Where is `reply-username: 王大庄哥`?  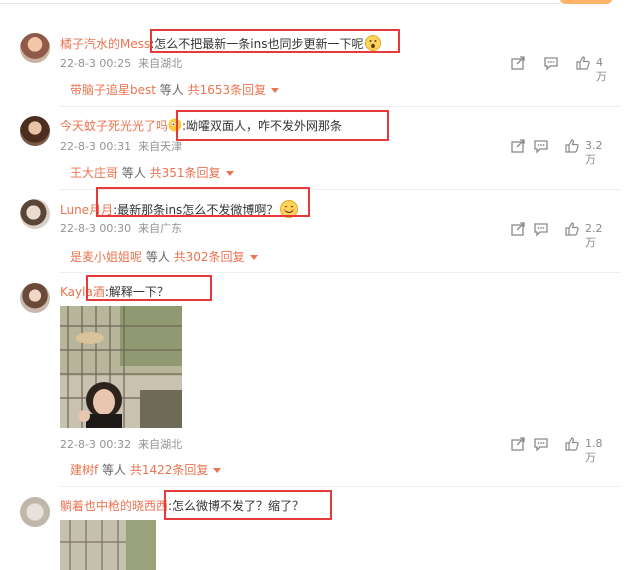
reply-username: 王大庄哥 is located at coordinates (94, 173).